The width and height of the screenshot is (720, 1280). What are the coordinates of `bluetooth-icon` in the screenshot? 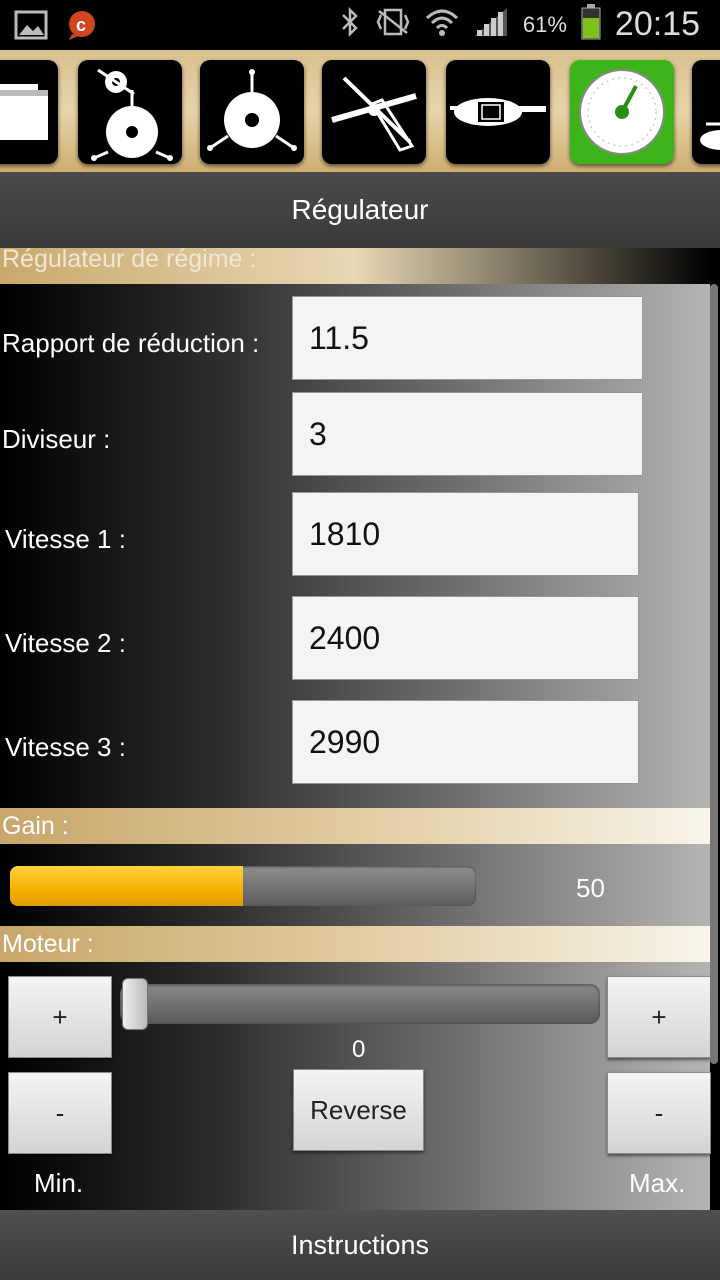 It's located at (350, 24).